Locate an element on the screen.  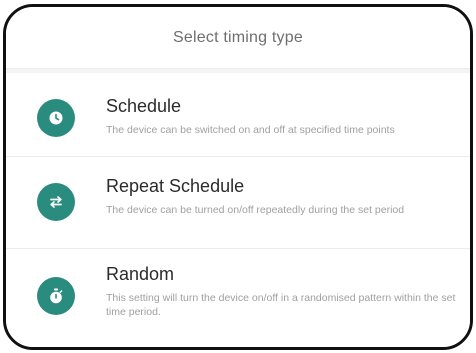
dialog-title: Select timing type is located at coordinates (238, 37).